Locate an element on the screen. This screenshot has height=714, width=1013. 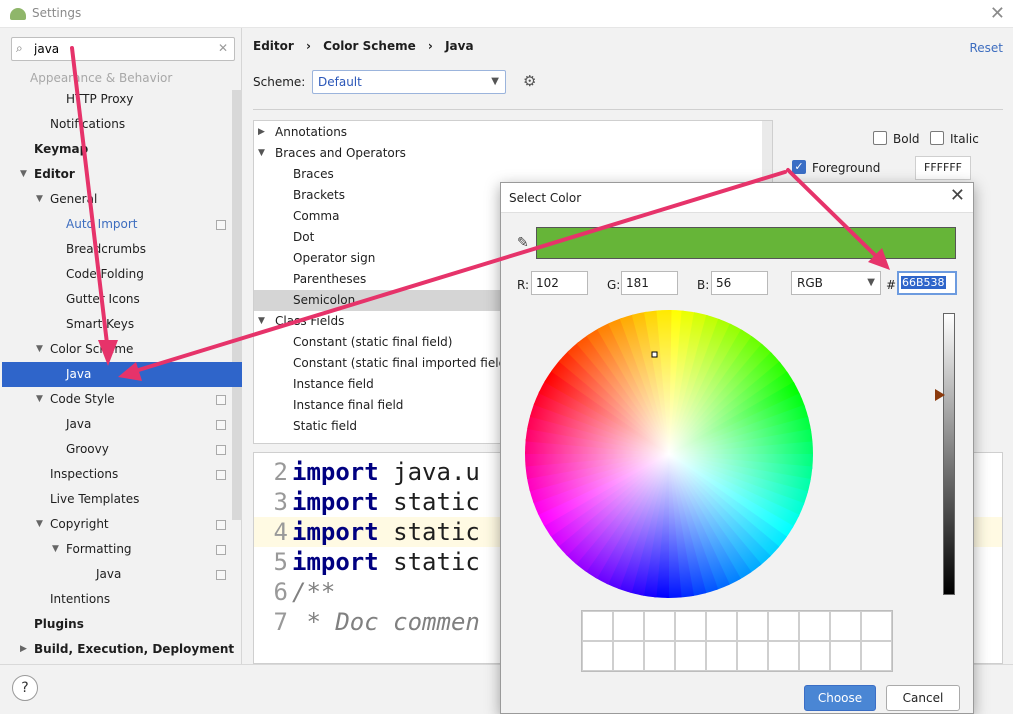
color-wheel-graphic is located at coordinates (669, 454).